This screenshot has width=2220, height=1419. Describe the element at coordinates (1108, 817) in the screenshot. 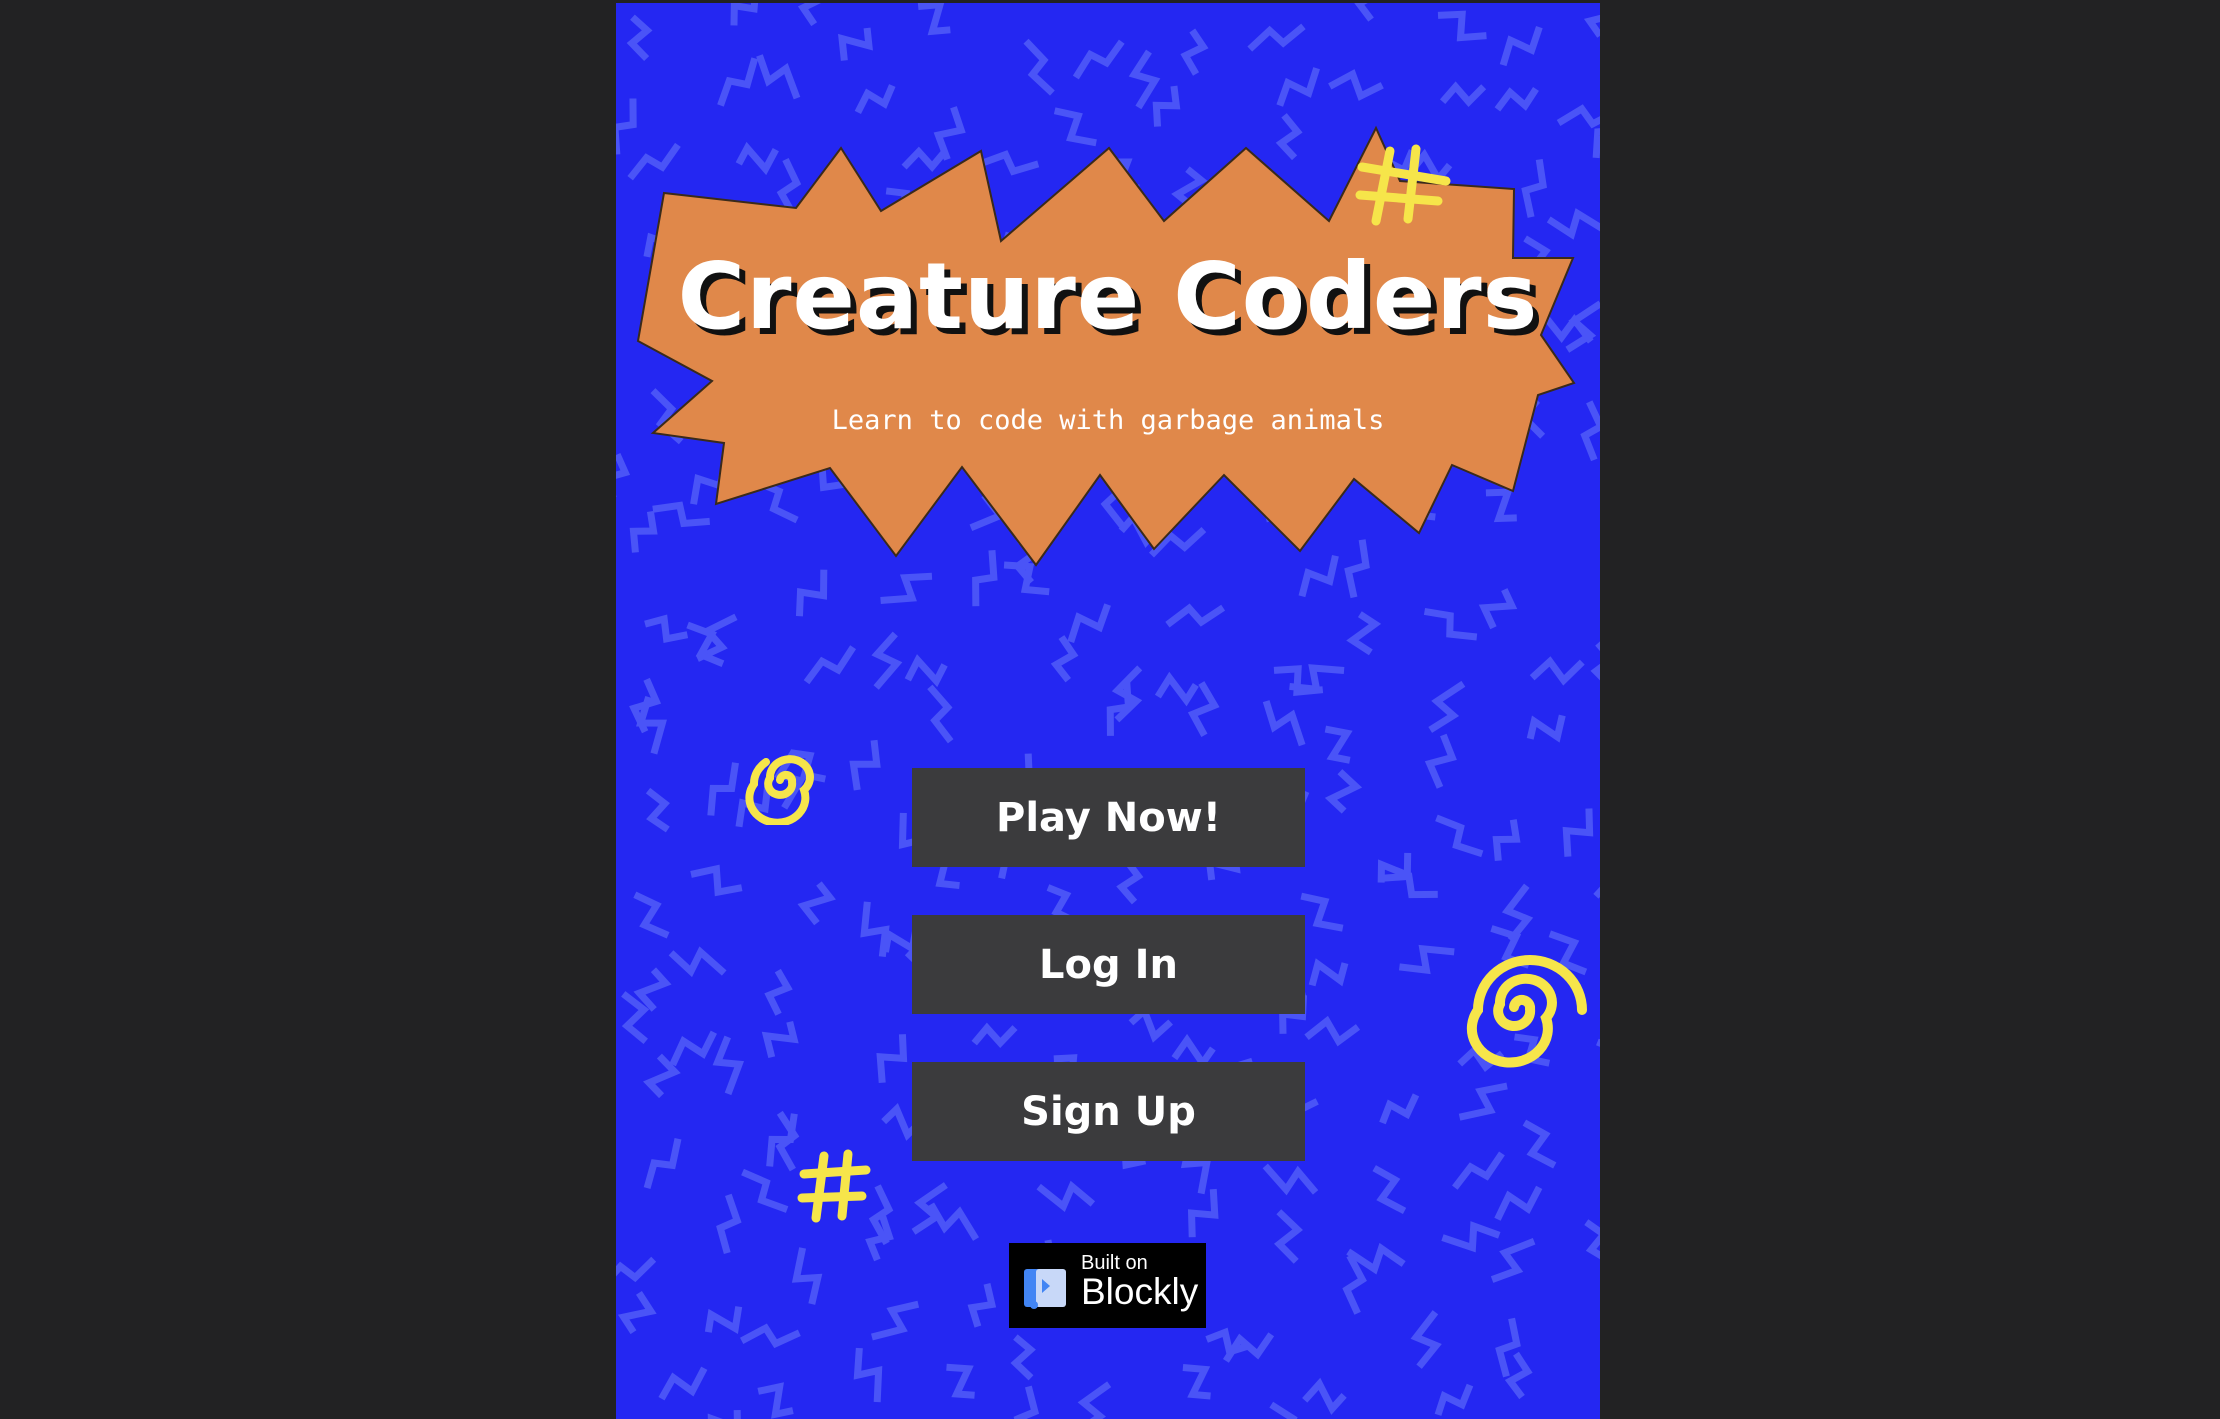

I see `play-now-button: Play Now!` at that location.